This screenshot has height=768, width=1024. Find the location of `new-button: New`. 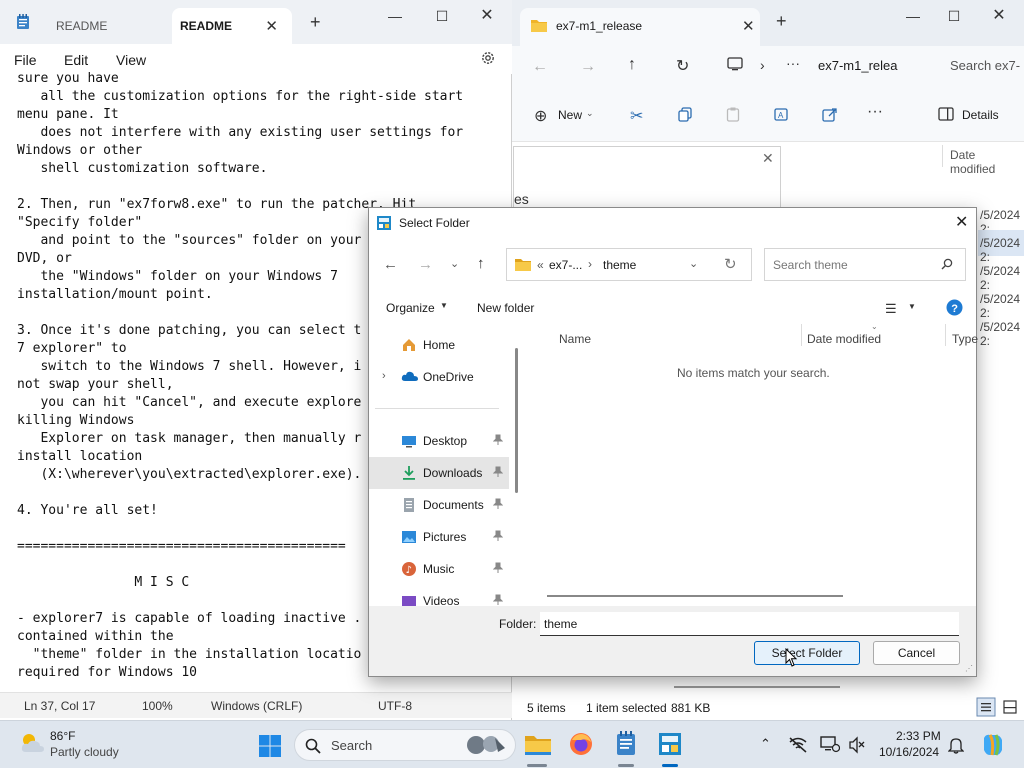

new-button: New is located at coordinates (570, 115).